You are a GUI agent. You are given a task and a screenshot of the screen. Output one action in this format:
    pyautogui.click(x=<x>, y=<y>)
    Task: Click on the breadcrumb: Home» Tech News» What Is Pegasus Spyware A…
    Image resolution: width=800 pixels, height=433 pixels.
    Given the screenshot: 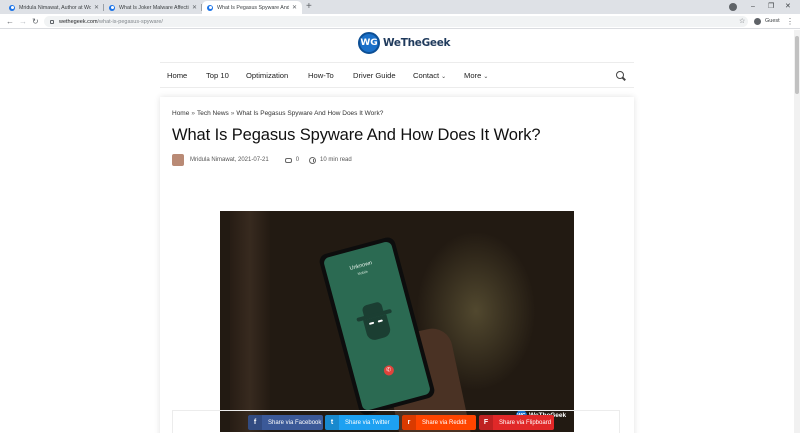 What is the action you would take?
    pyautogui.click(x=277, y=113)
    